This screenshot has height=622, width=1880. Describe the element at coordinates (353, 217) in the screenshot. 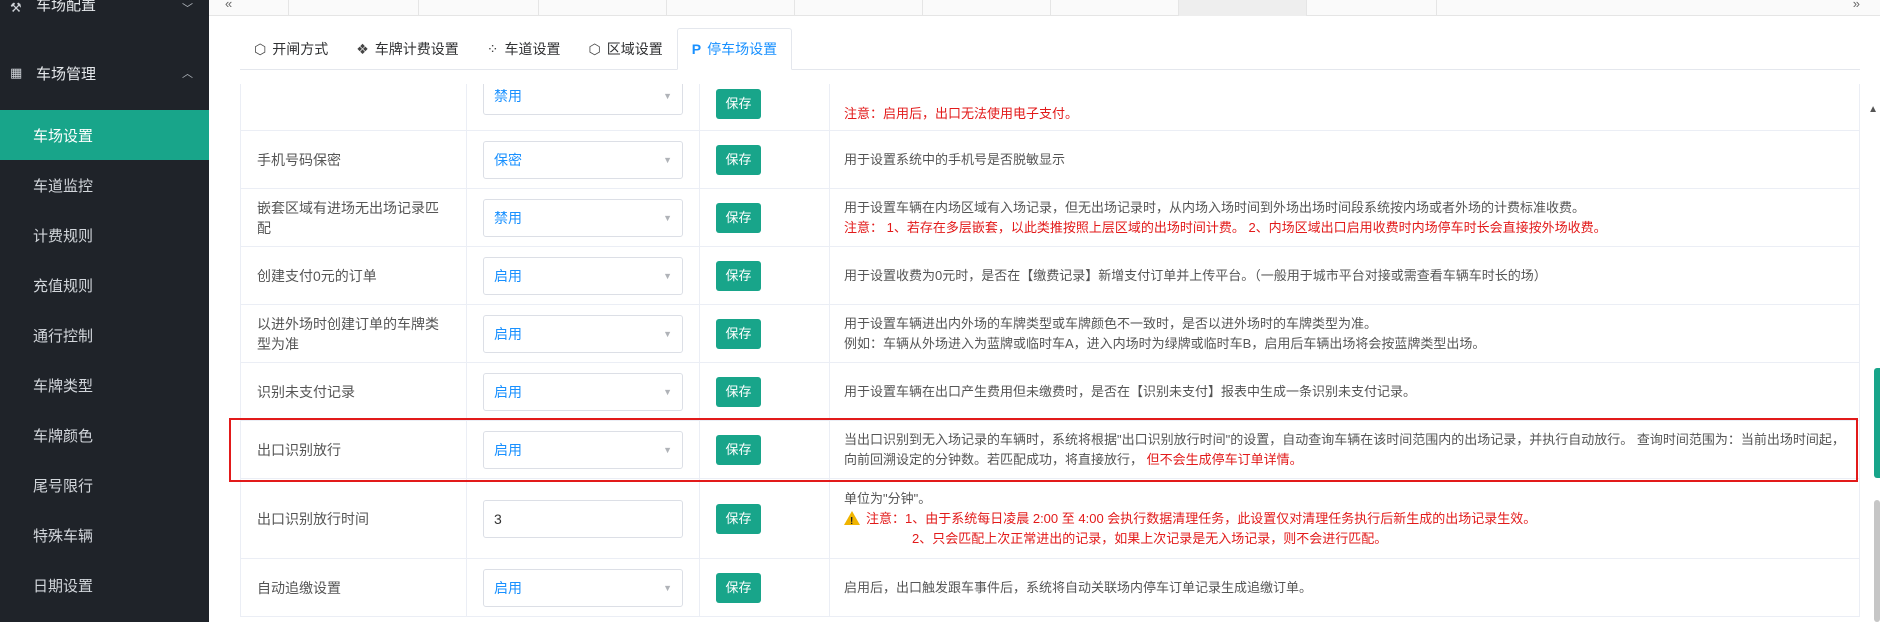

I see `setting-name: 嵌套区域有进场无出场记录匹配` at that location.